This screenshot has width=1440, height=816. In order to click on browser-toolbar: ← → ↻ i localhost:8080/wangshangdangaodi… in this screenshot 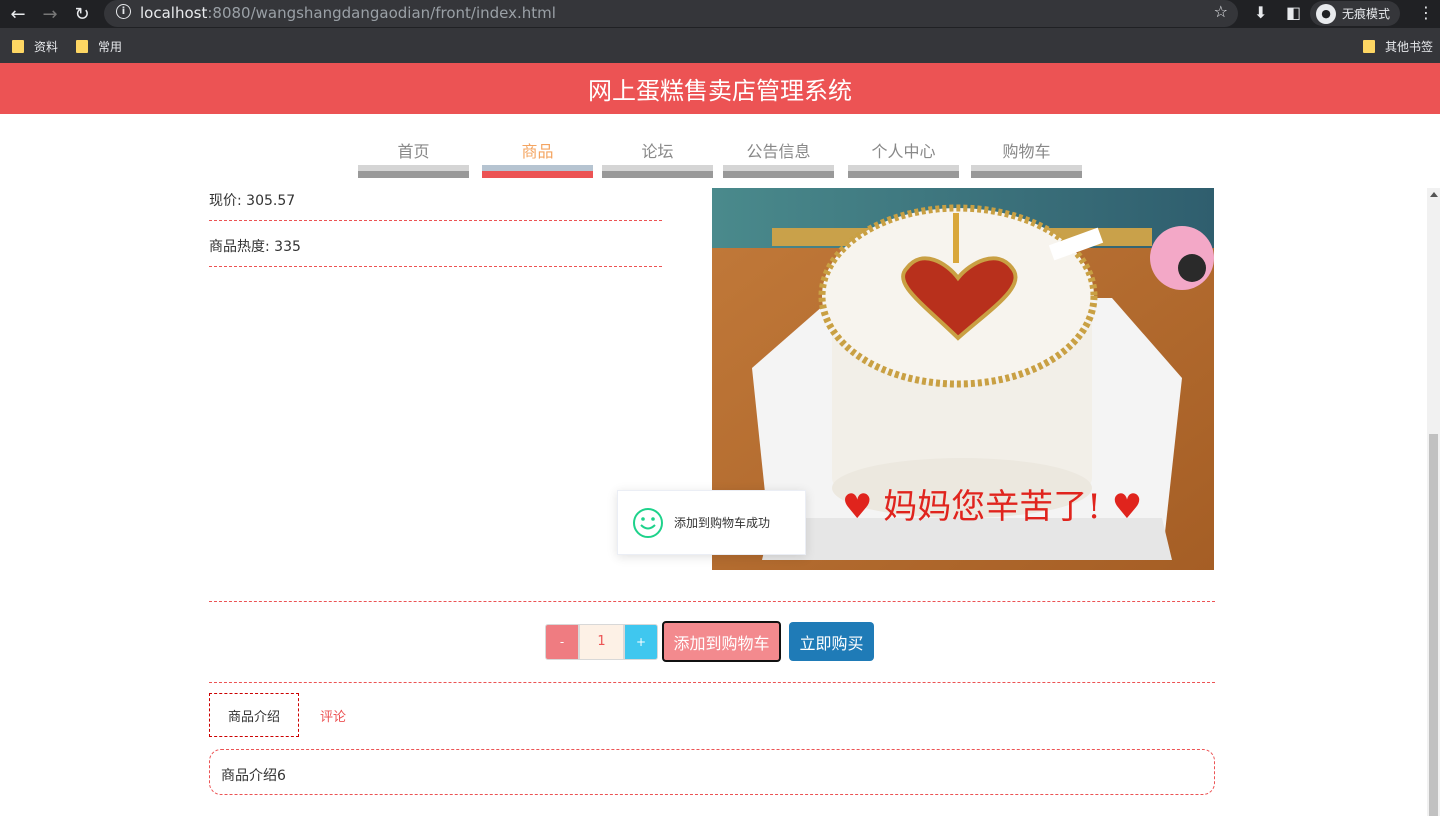, I will do `click(720, 14)`.